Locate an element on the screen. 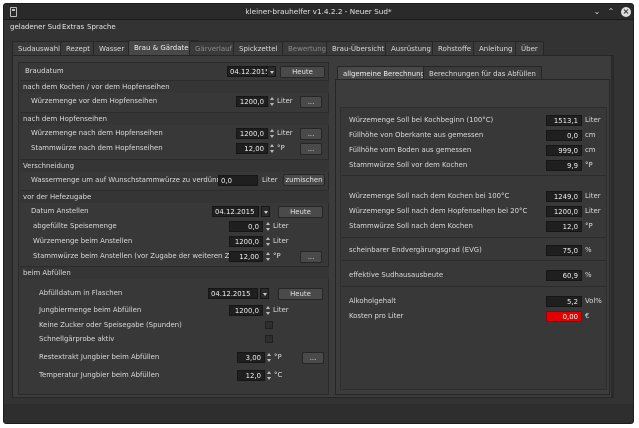 The height and width of the screenshot is (428, 639). wuerze-anst-field: 1200,0 is located at coordinates (246, 241).